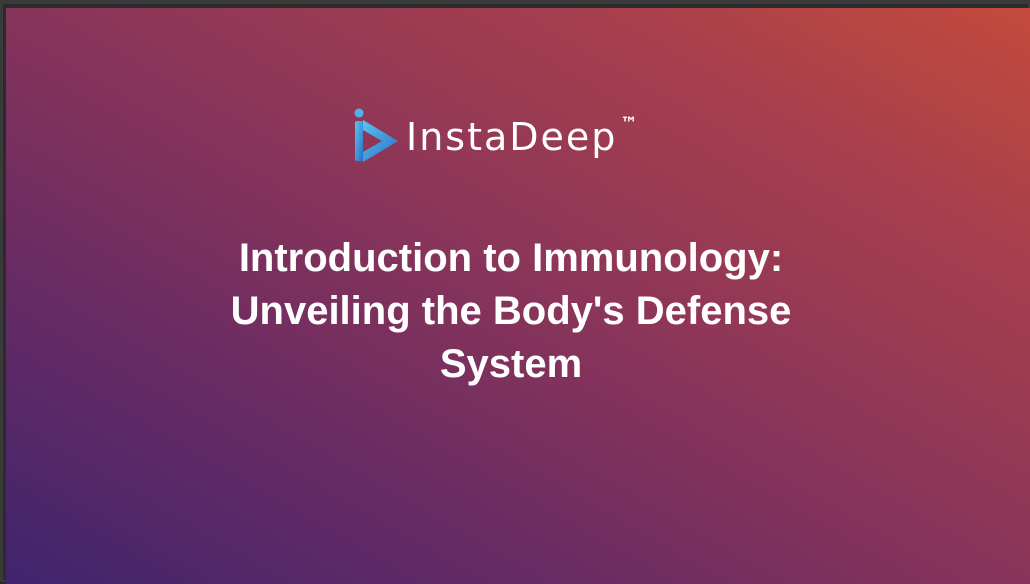 The width and height of the screenshot is (1030, 584). What do you see at coordinates (629, 124) in the screenshot?
I see `trademark-symbol: ™` at bounding box center [629, 124].